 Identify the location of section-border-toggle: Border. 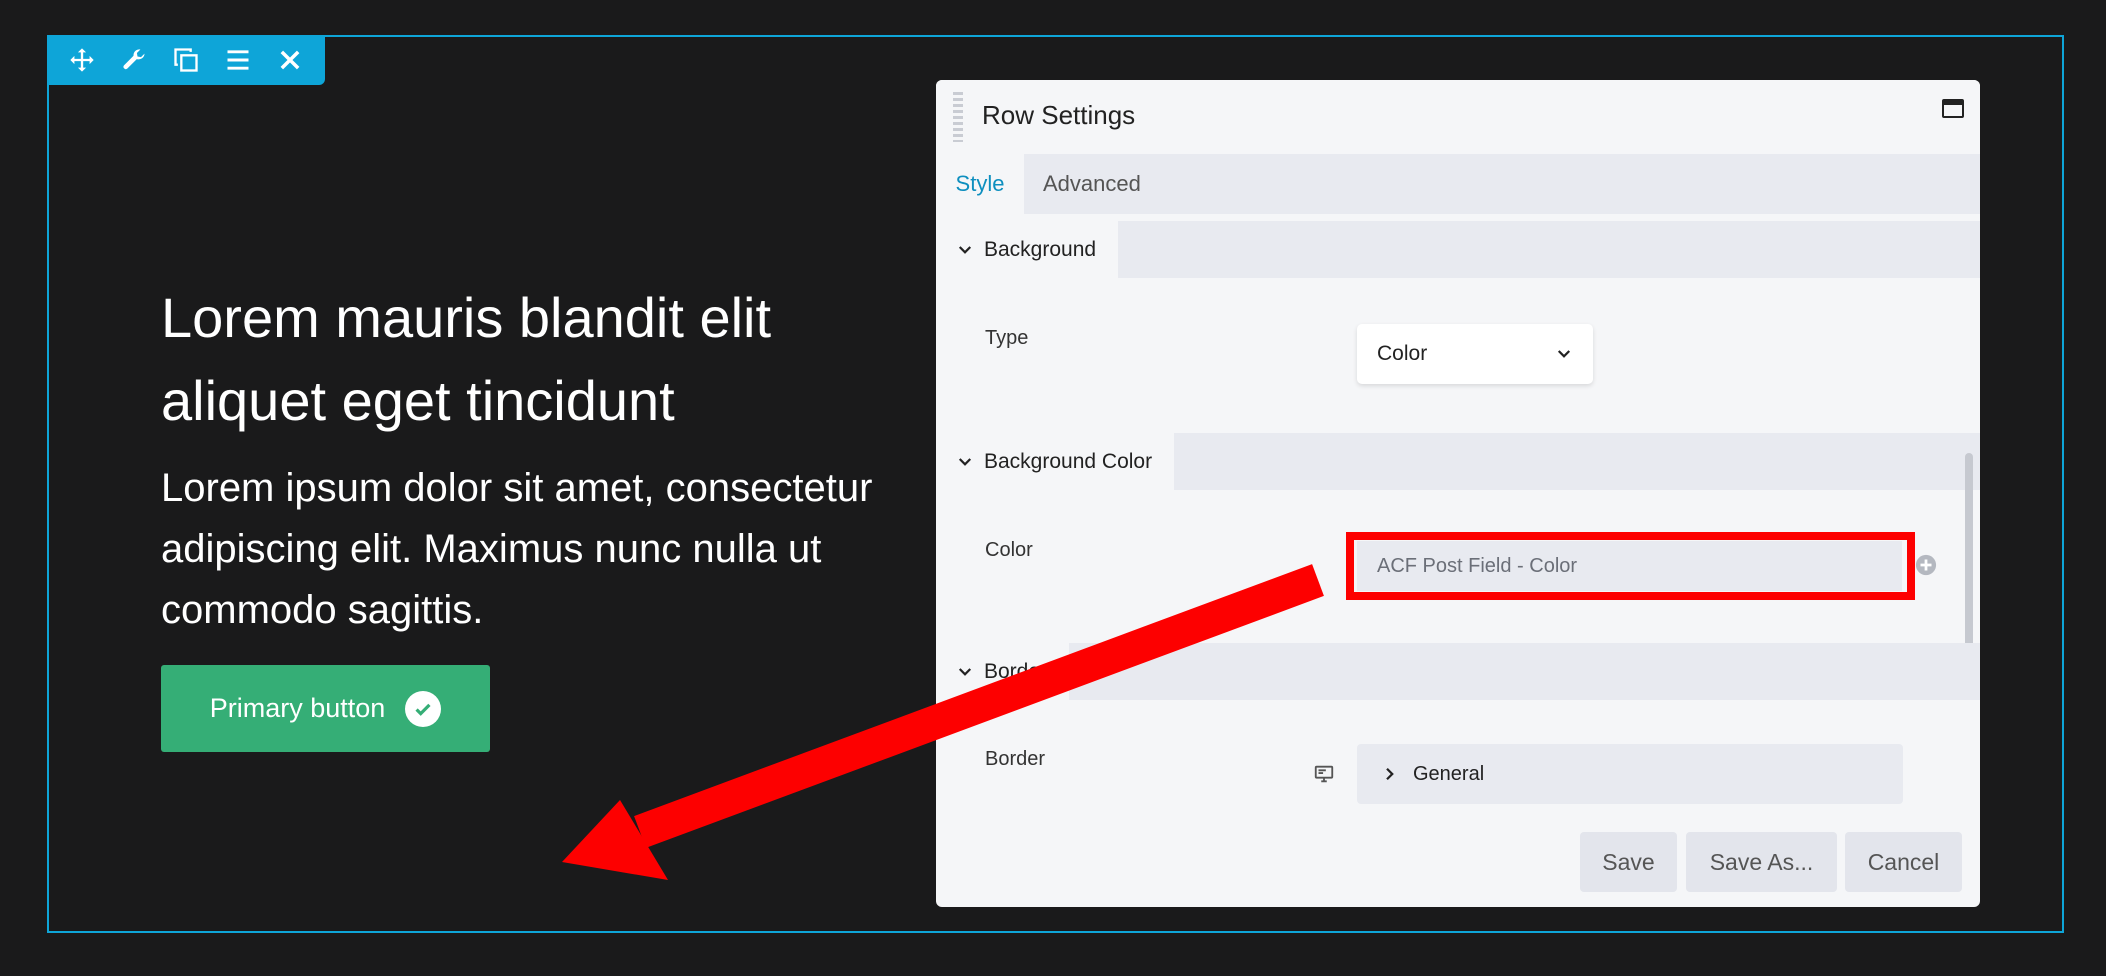
(1003, 671).